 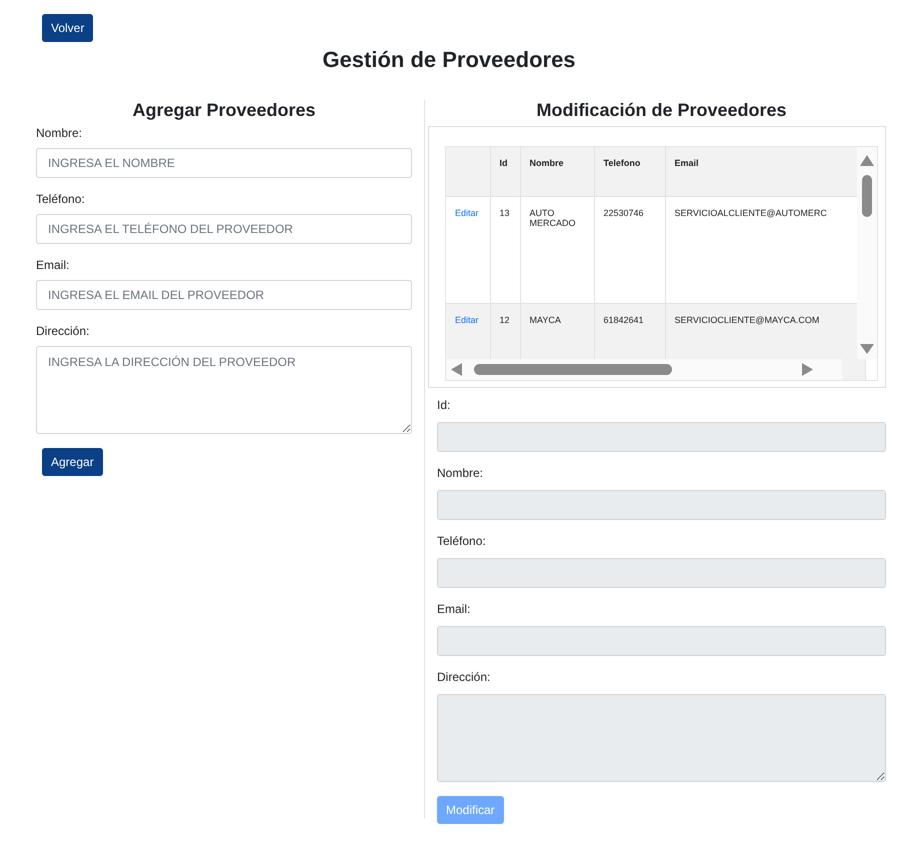 I want to click on section-title: Agregar Proveedores, so click(x=224, y=111).